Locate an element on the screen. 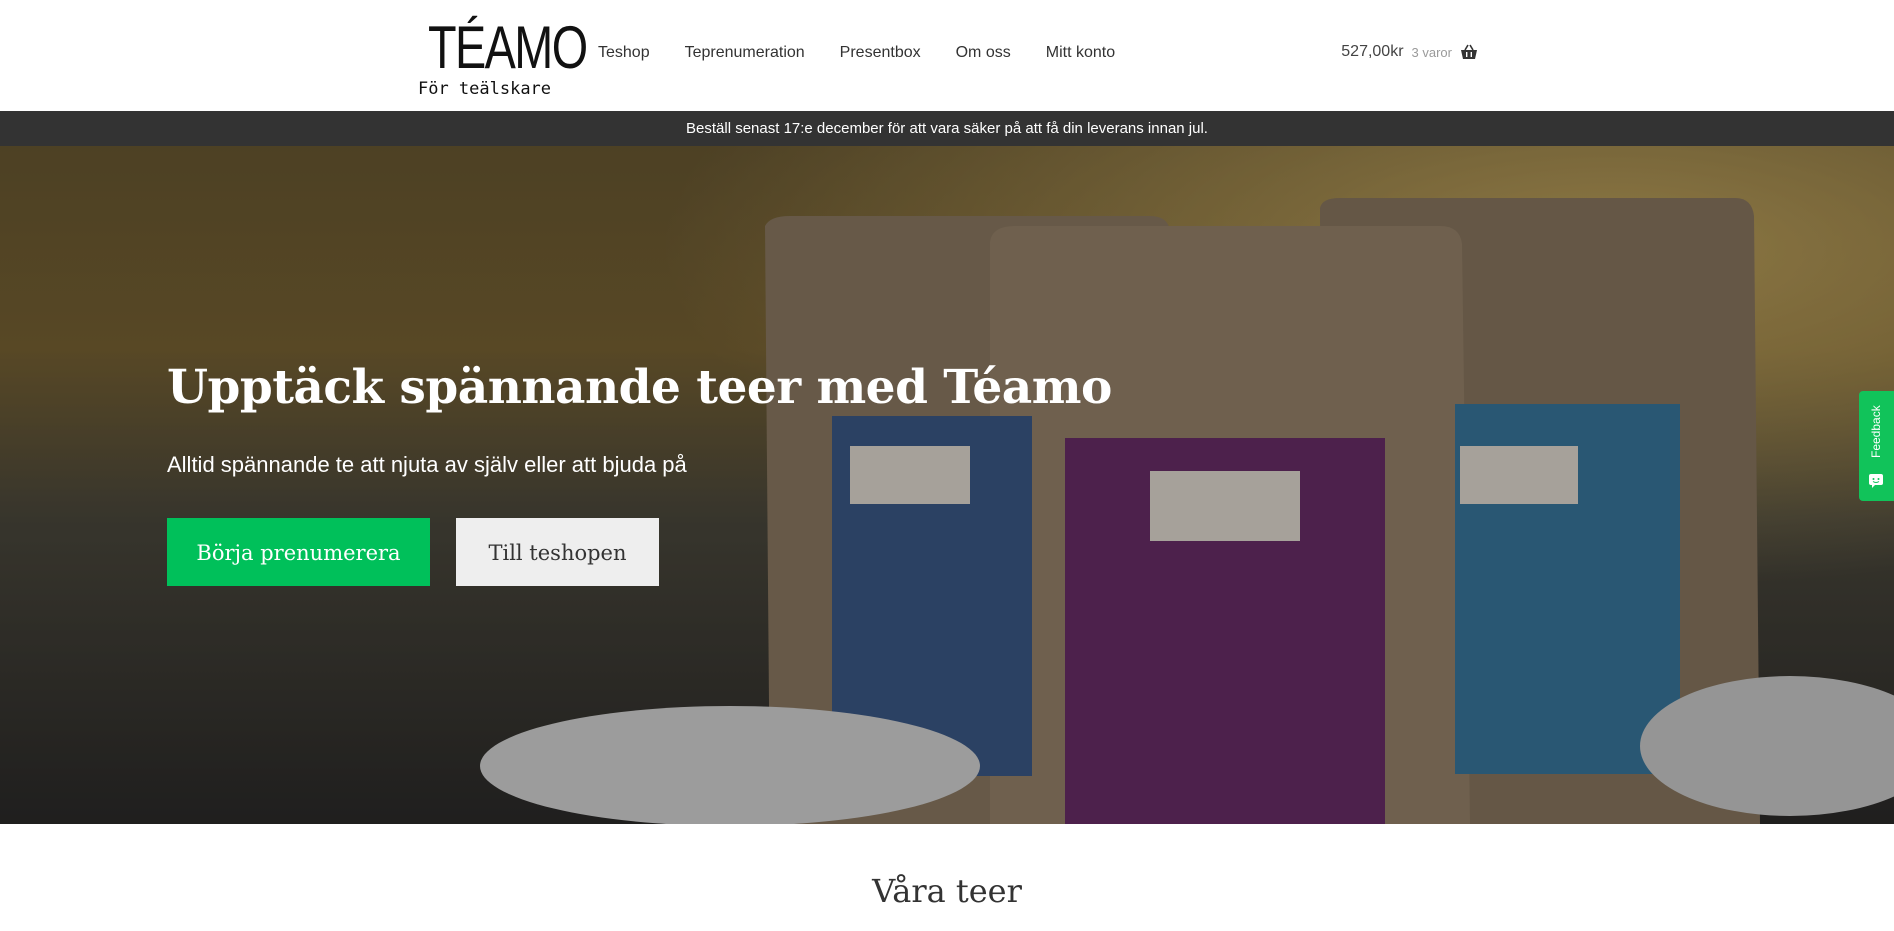 The height and width of the screenshot is (931, 1894). nav-item-teprenumeration: Teprenumeration is located at coordinates (745, 53).